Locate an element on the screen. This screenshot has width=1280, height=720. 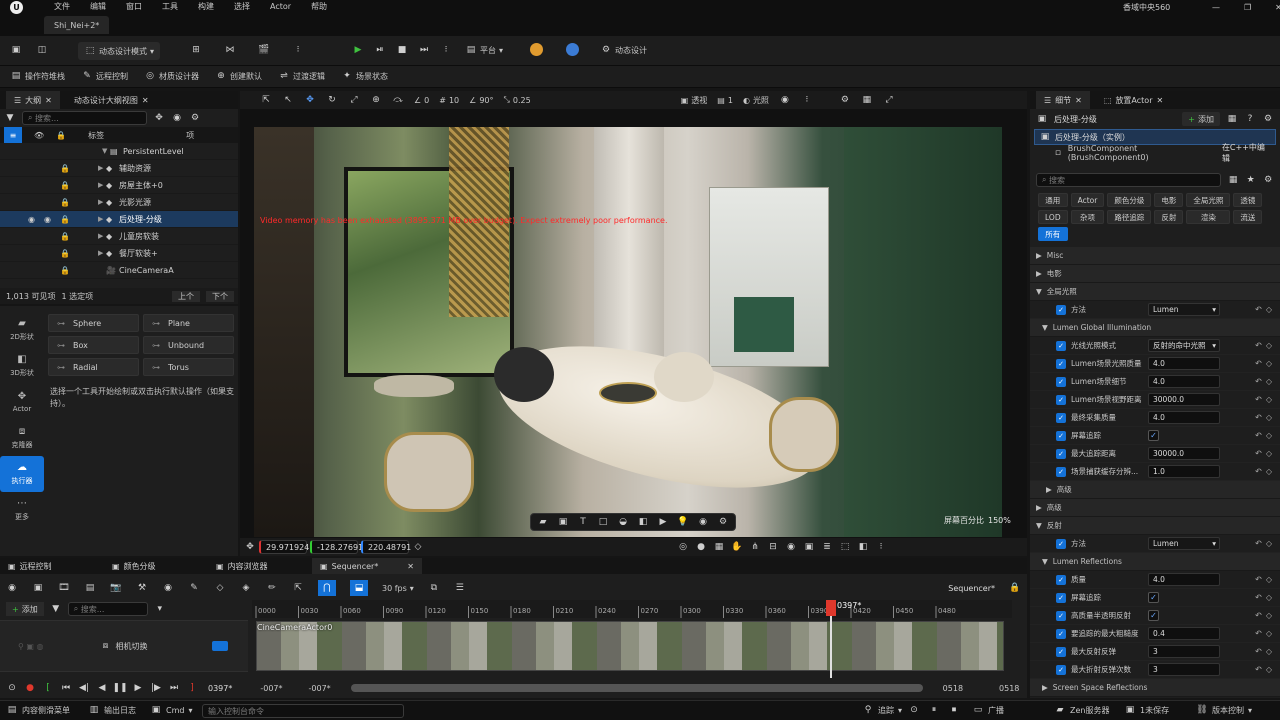
dots-icon: ⁝ is located at coordinates (881, 547).